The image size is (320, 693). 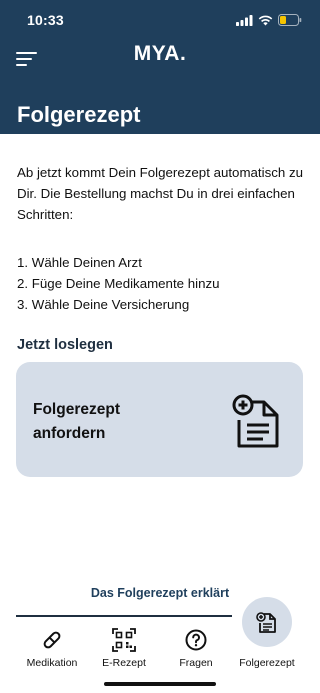 What do you see at coordinates (265, 20) in the screenshot?
I see `wifi-icon` at bounding box center [265, 20].